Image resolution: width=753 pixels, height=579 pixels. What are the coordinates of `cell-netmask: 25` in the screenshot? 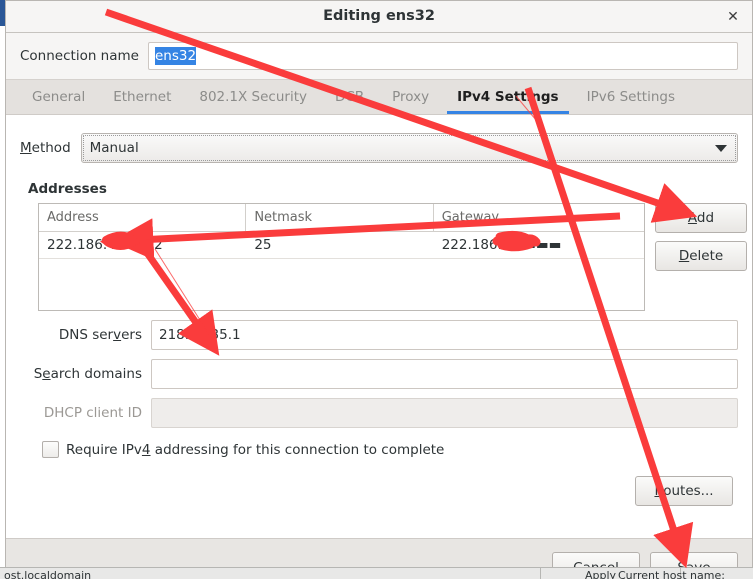 It's located at (339, 245).